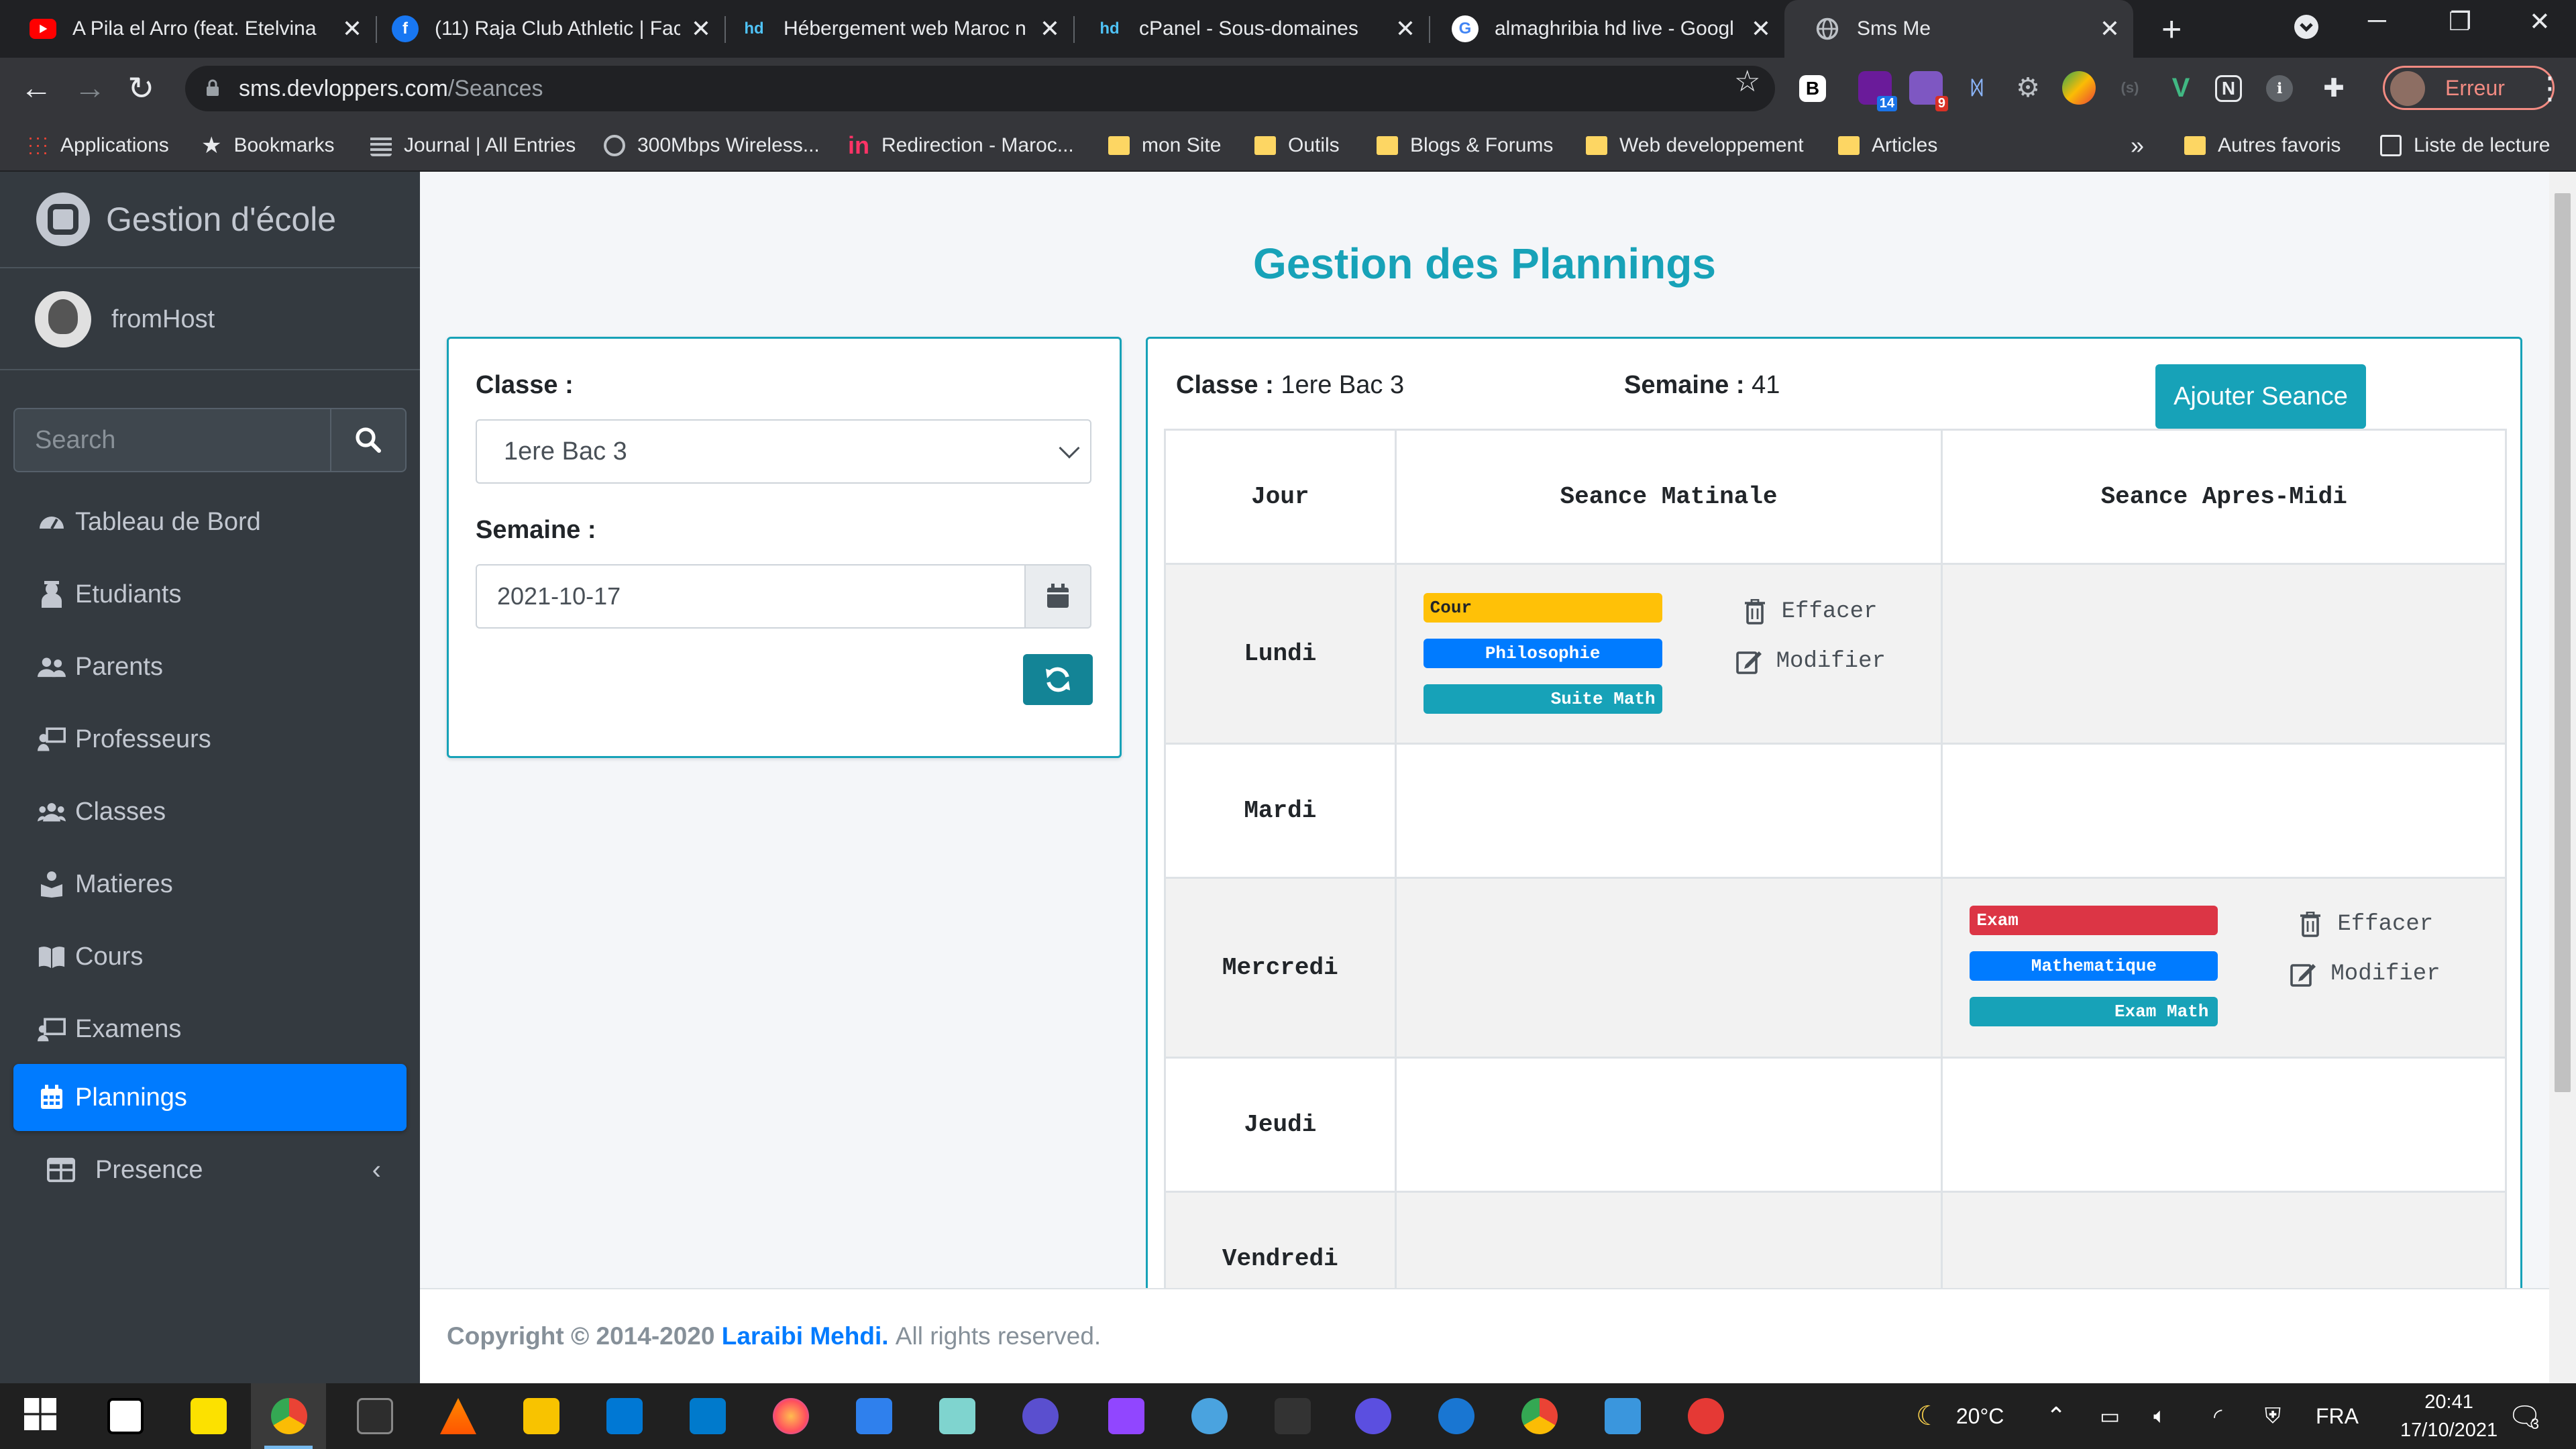  I want to click on file-explorer-icon, so click(541, 1416).